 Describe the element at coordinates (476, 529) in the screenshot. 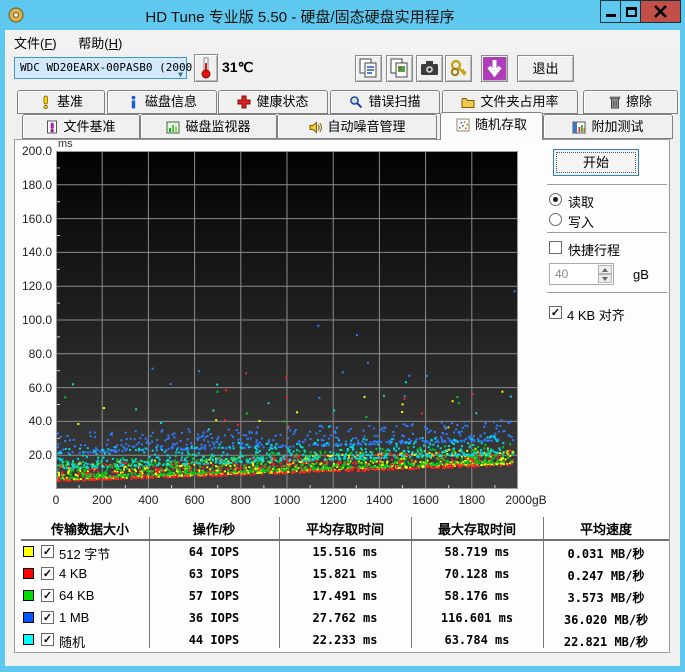

I see `col-header-max: 最大存取时间` at that location.